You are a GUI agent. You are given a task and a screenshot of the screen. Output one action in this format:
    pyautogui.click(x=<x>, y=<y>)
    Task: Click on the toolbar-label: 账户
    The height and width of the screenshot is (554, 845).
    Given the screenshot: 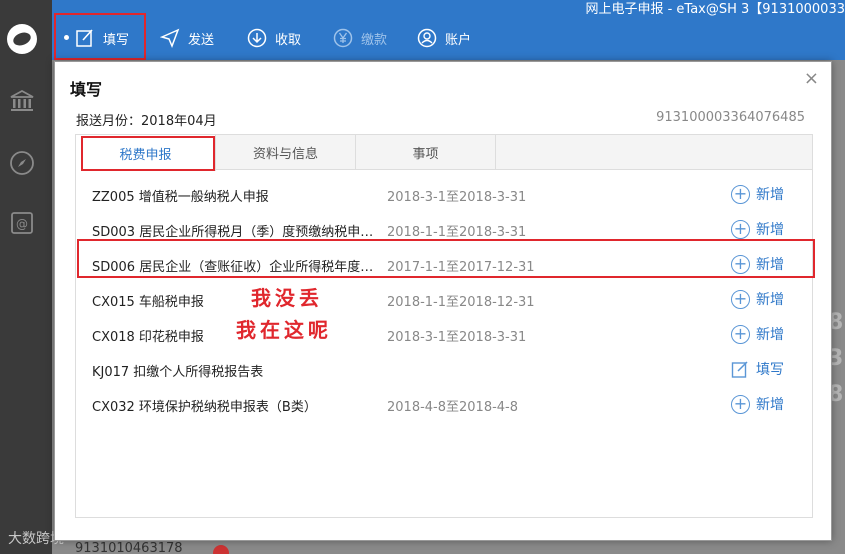 What is the action you would take?
    pyautogui.click(x=458, y=40)
    